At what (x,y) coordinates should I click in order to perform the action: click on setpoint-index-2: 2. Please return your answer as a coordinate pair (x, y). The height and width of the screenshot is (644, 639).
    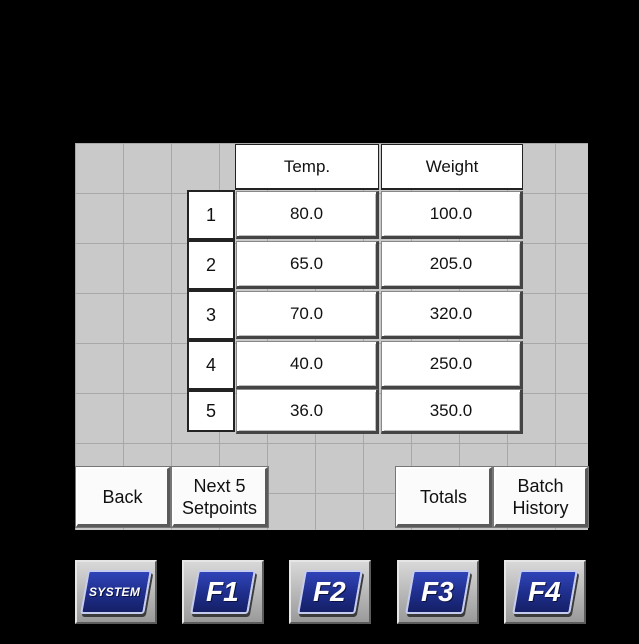
    Looking at the image, I should click on (211, 265).